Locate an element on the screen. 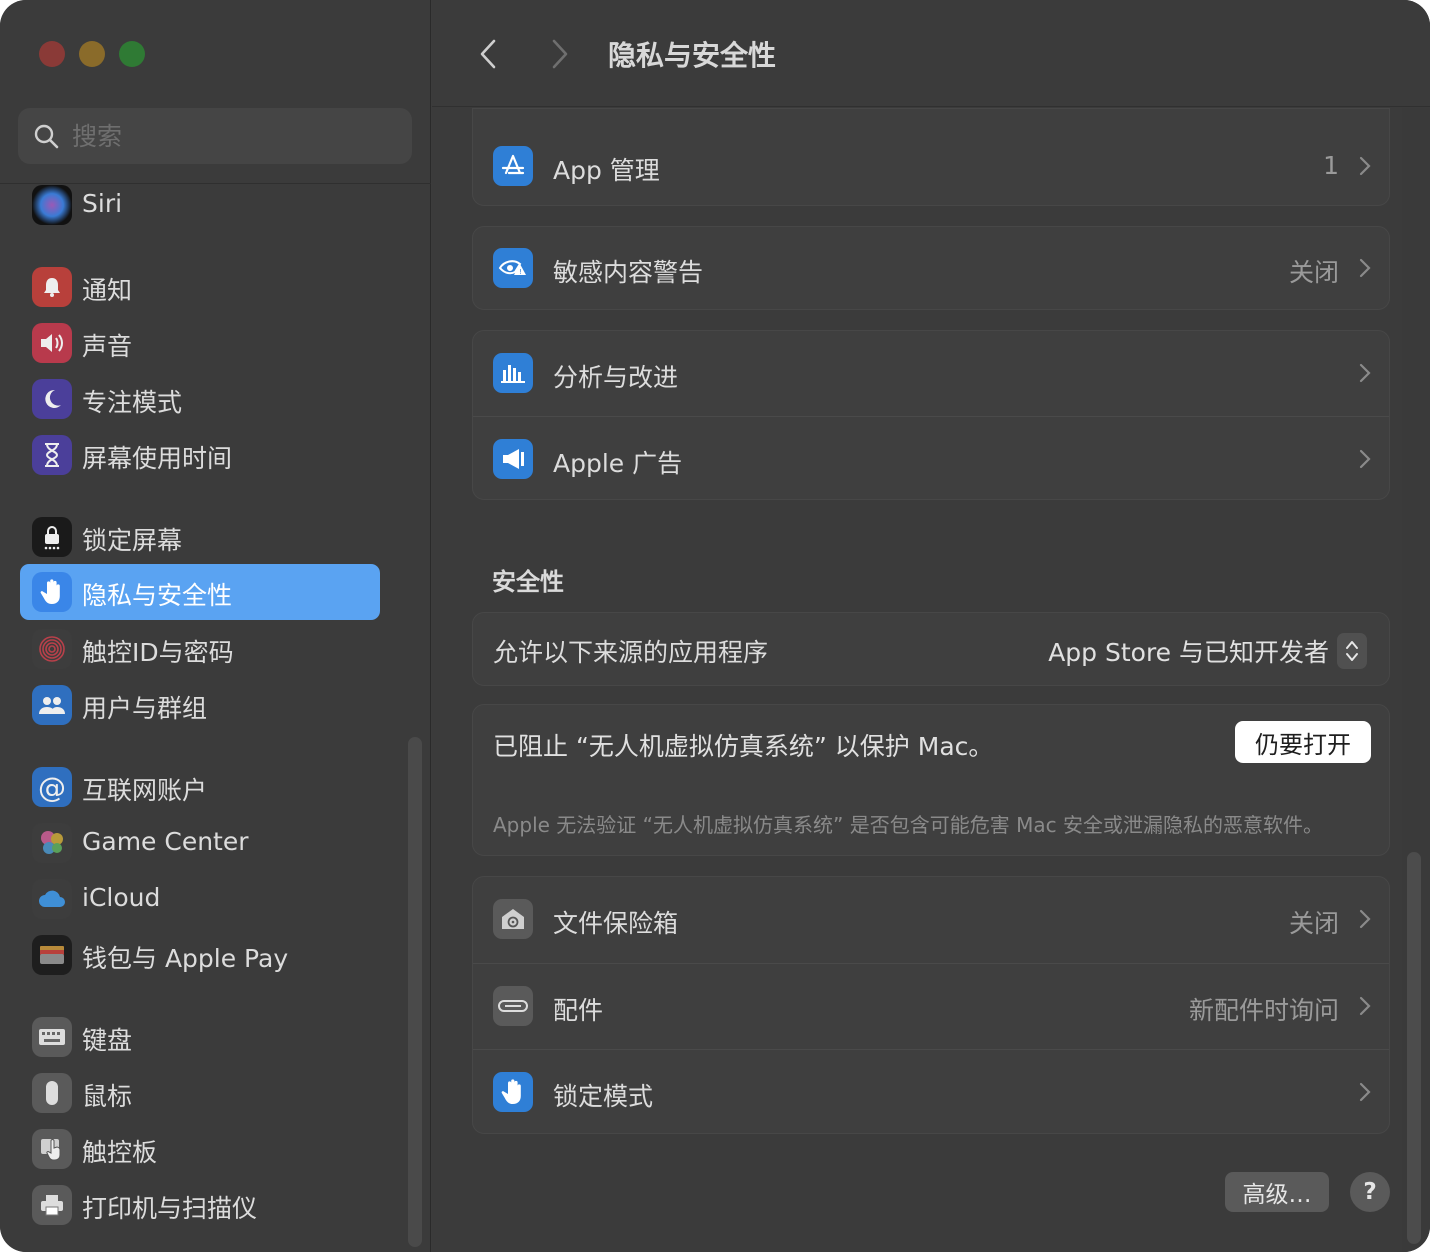 The image size is (1430, 1252). sidebar-item-keyboard: 键盘 is located at coordinates (200, 1037).